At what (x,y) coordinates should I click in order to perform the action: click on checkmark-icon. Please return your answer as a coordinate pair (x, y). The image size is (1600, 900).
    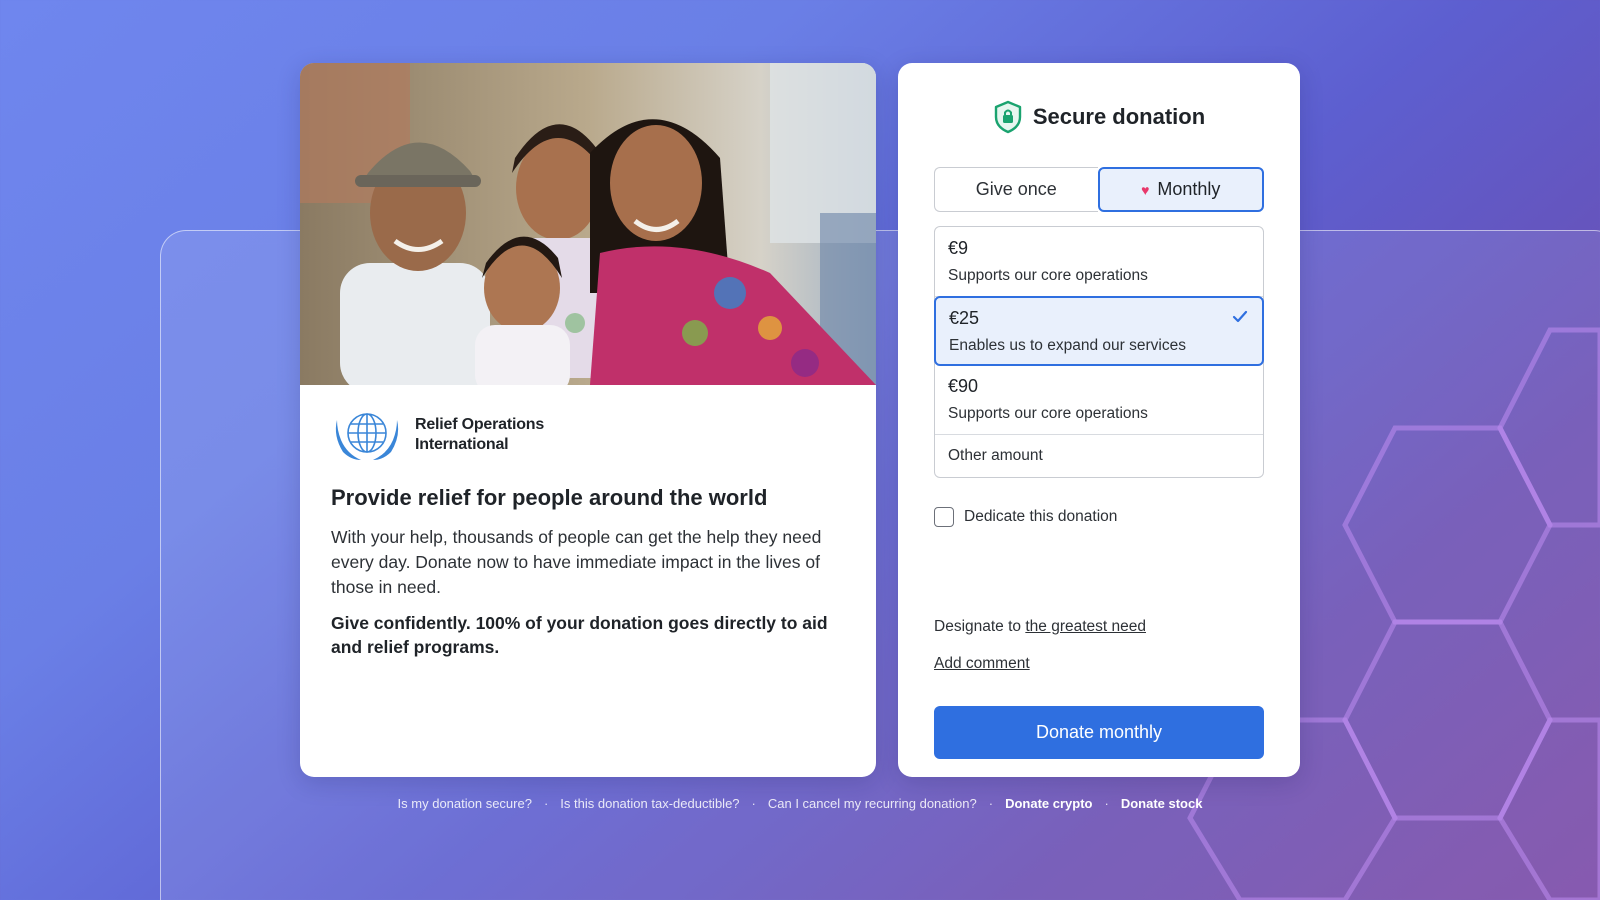
    Looking at the image, I should click on (1240, 316).